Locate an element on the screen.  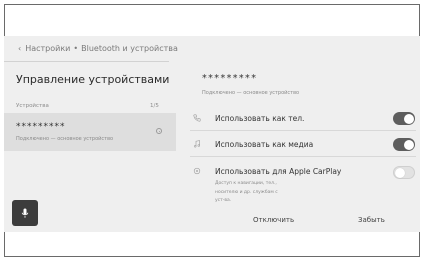
panel-title: Управление устройствами is located at coordinates (93, 79).